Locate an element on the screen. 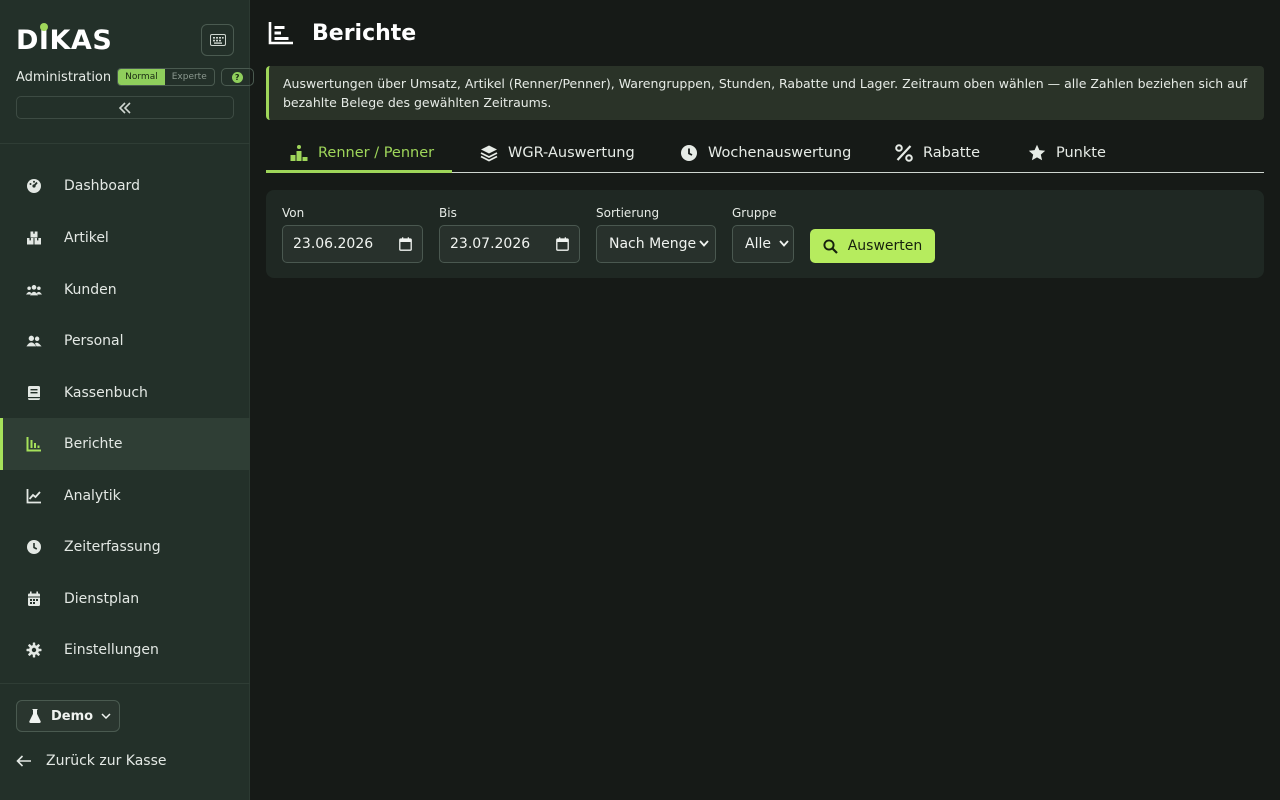 The image size is (1280, 800). sidebar-item-label: Zeiterfassung is located at coordinates (112, 547).